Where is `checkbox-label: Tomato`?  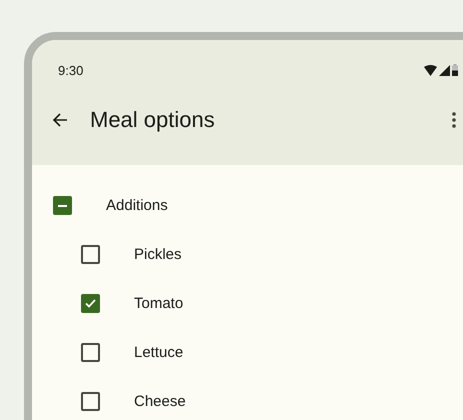
checkbox-label: Tomato is located at coordinates (159, 303).